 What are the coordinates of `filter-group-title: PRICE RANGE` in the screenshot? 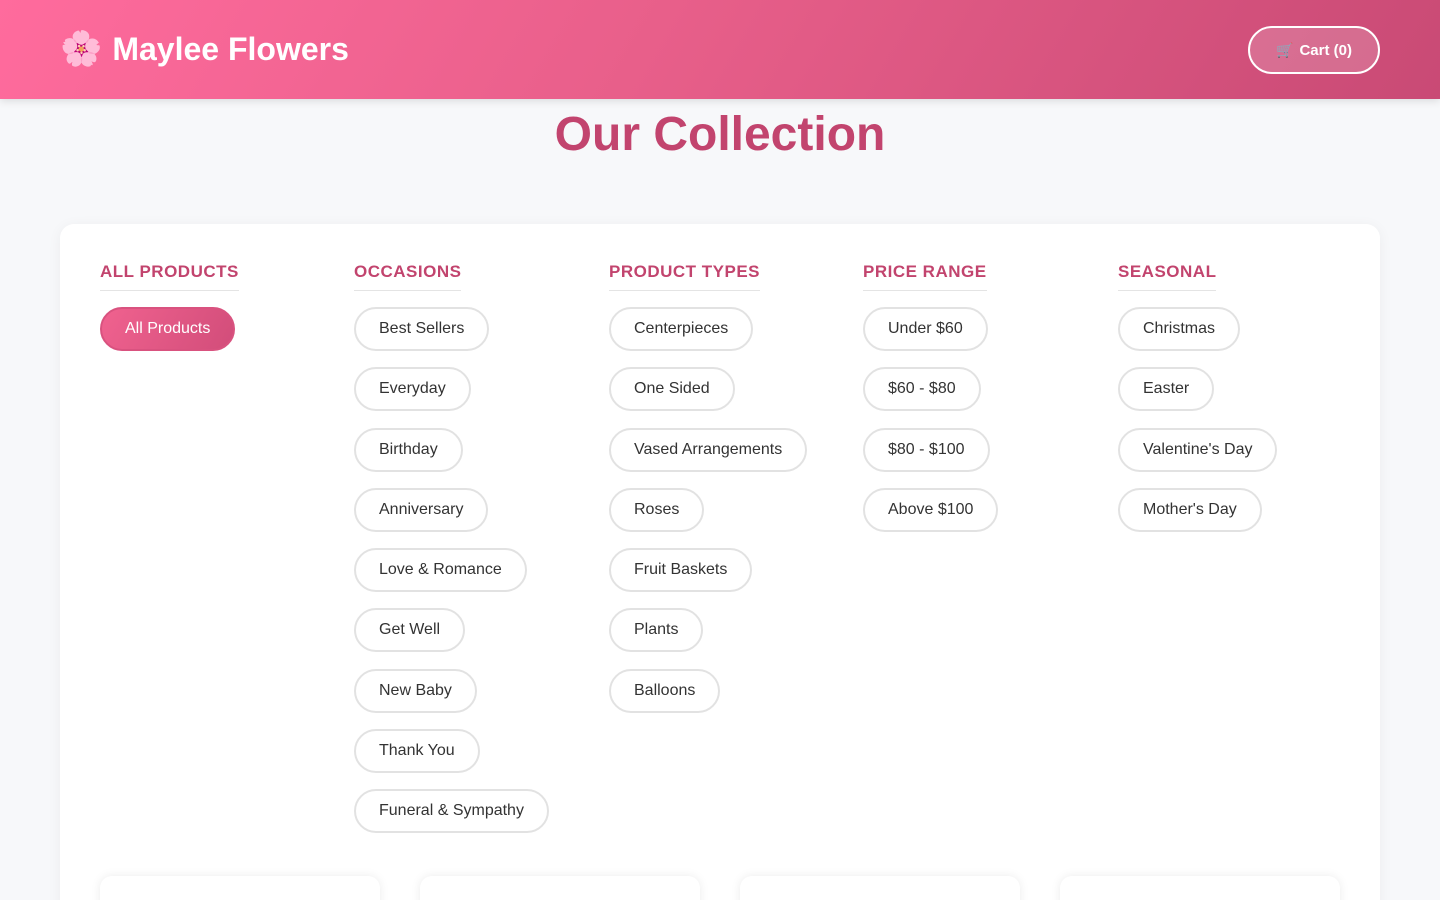 It's located at (925, 276).